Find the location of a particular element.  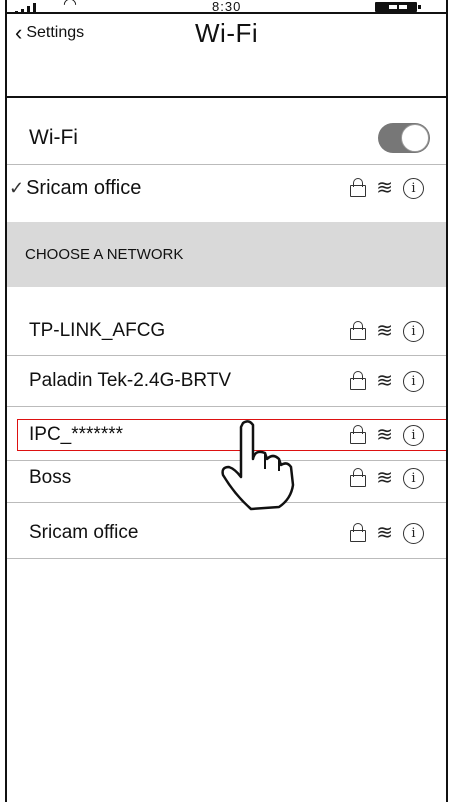

signal-icon is located at coordinates (31, 8).